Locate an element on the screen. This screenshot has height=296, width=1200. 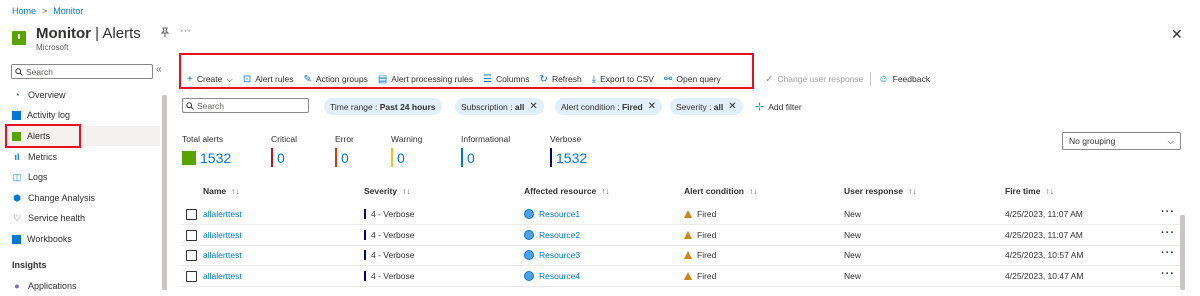
alert-processing-rules-button: ▤ Alert processing rules is located at coordinates (425, 79).